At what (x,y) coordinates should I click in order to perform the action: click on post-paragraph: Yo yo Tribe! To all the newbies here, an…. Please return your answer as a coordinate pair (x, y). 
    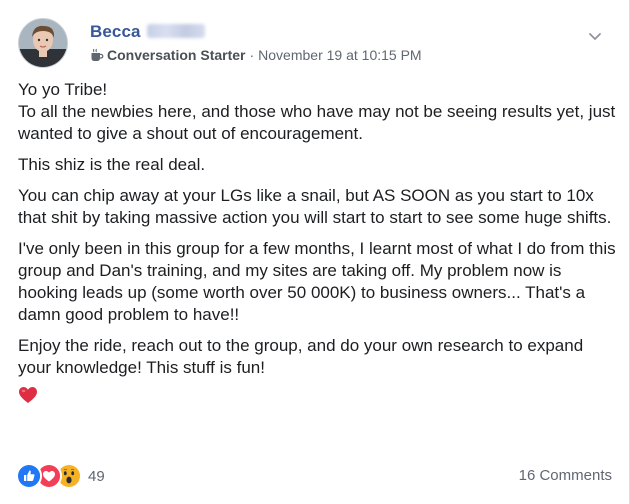
    Looking at the image, I should click on (317, 111).